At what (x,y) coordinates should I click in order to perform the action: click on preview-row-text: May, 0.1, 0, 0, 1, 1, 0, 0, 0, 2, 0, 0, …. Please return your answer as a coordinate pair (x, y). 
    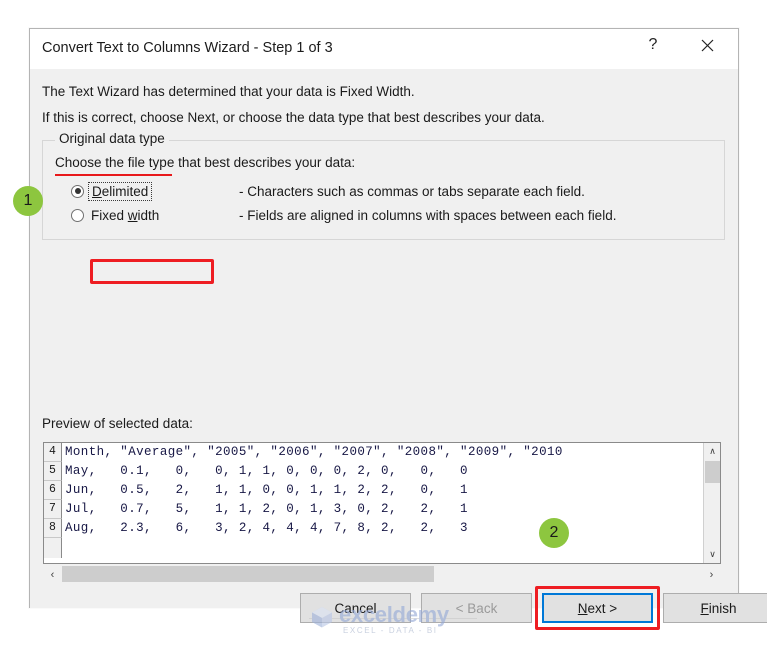
    Looking at the image, I should click on (266, 471).